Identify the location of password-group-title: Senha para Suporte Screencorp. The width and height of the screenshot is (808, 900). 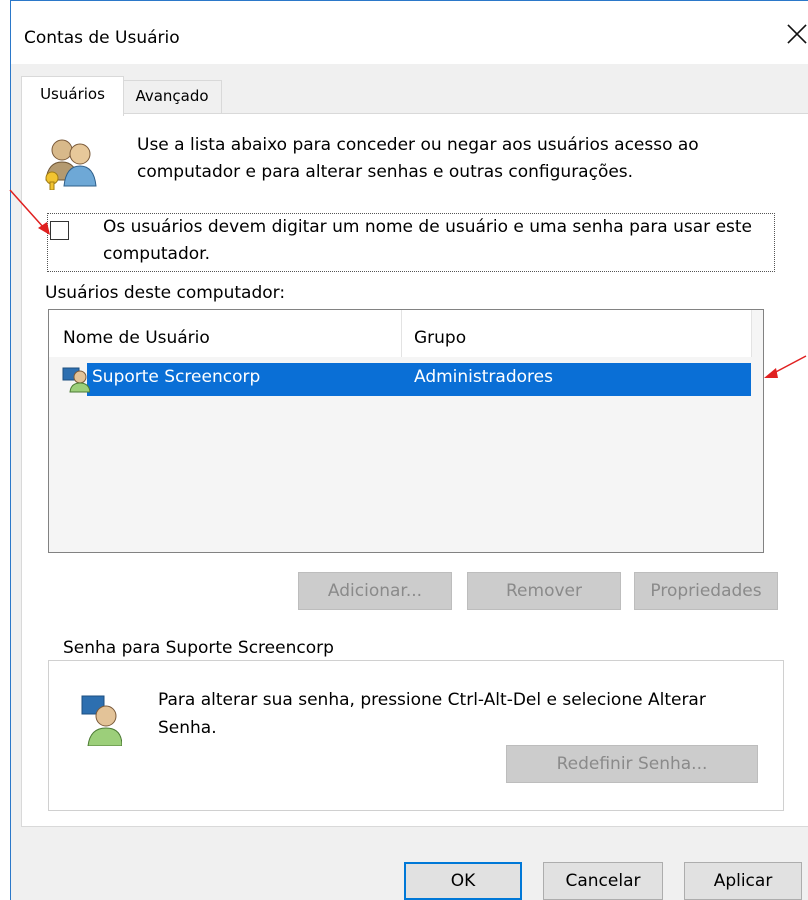
(198, 648).